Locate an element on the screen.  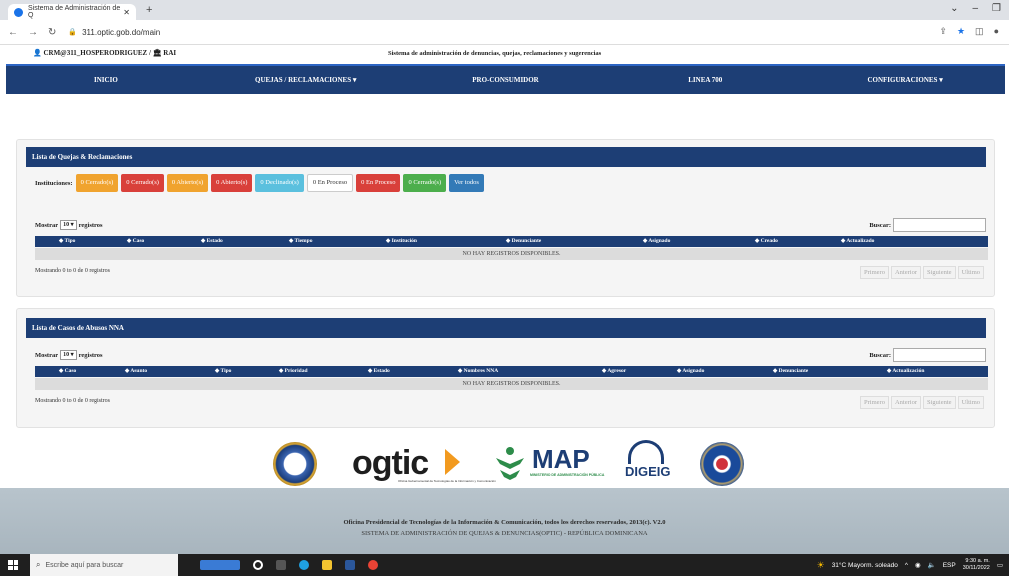
taskbar-search-box: ⌕ Escribe aquí para buscar is located at coordinates (104, 565).